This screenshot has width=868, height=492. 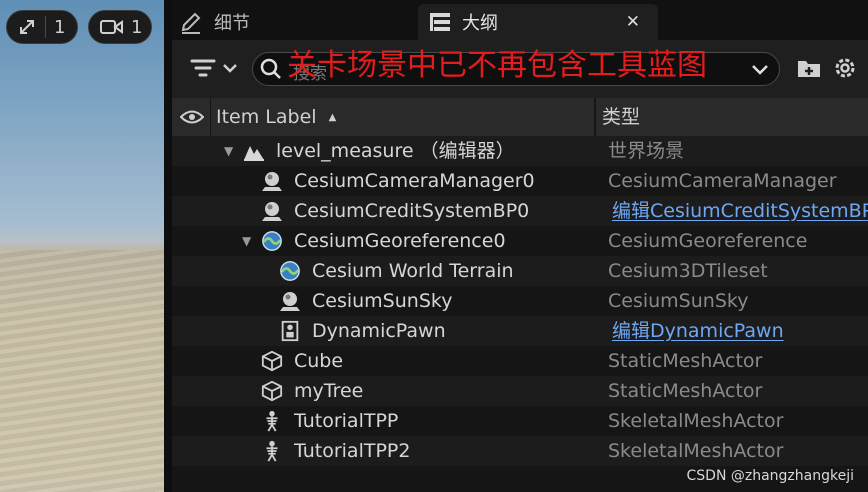 I want to click on tree-row: CesiumSunSky CesiumSunSky, so click(x=520, y=301).